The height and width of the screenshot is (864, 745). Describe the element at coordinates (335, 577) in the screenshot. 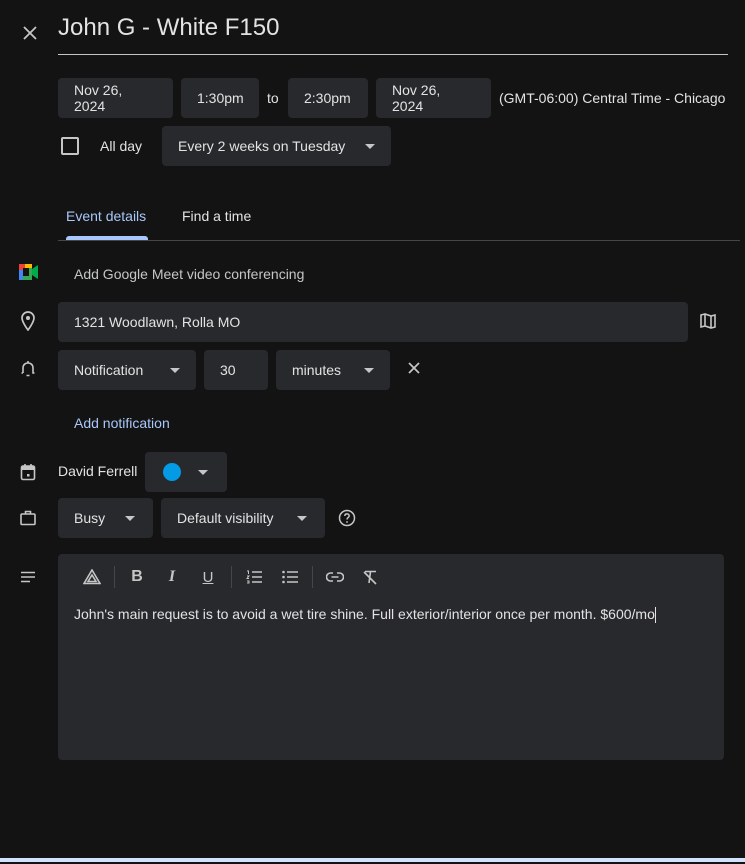

I see `link-icon` at that location.